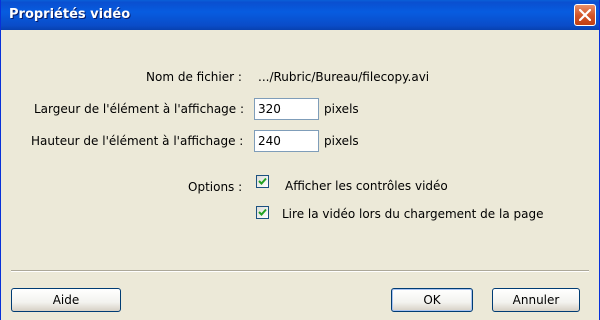 The image size is (600, 320). Describe the element at coordinates (70, 14) in the screenshot. I see `dialog-title: Propriétés vidéo` at that location.